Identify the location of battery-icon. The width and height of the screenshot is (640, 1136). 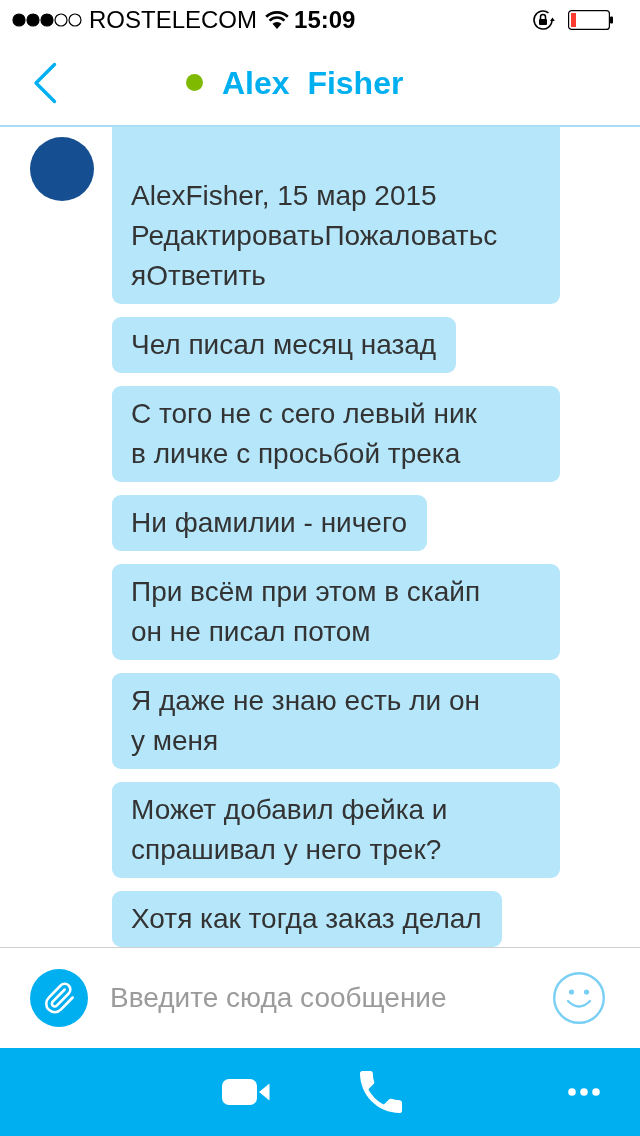
(590, 20).